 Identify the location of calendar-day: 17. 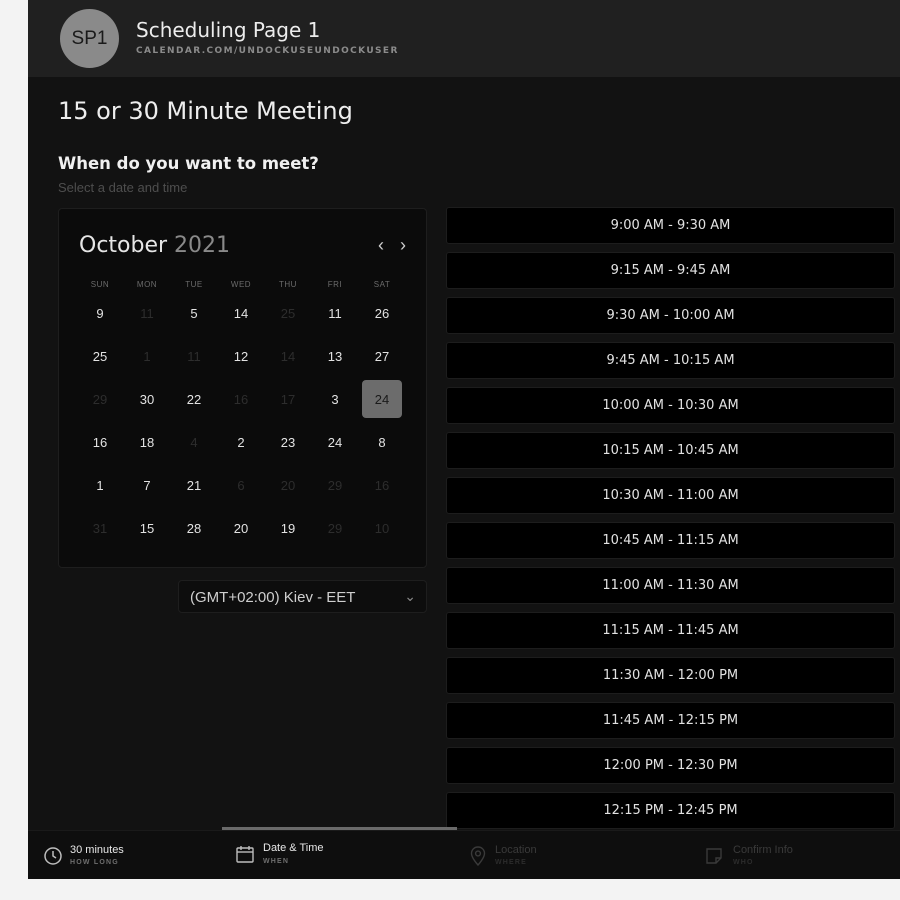
(288, 399).